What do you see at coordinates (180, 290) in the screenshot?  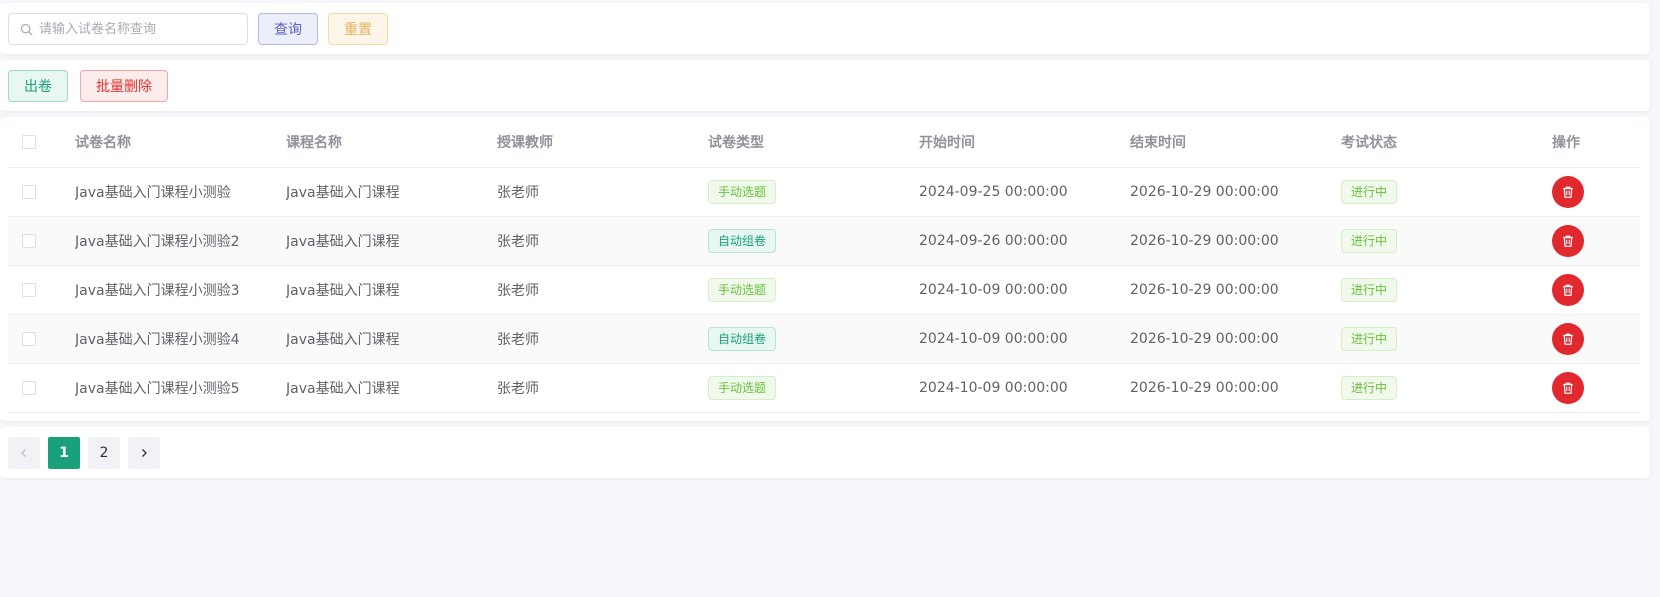 I see `exam-name-cell: Java基础入门课程小测验3` at bounding box center [180, 290].